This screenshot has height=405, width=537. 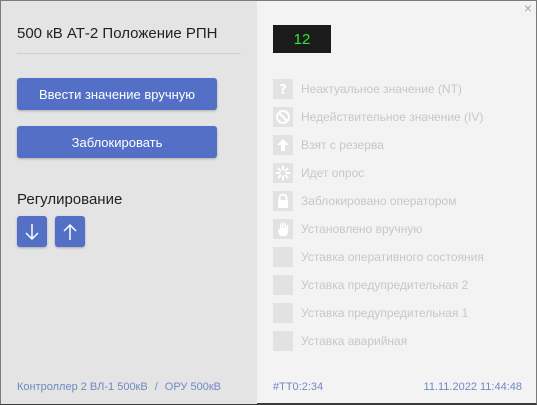 I want to click on status-item-setpoint-warning-2: Уставка предупредительная 2, so click(x=370, y=285).